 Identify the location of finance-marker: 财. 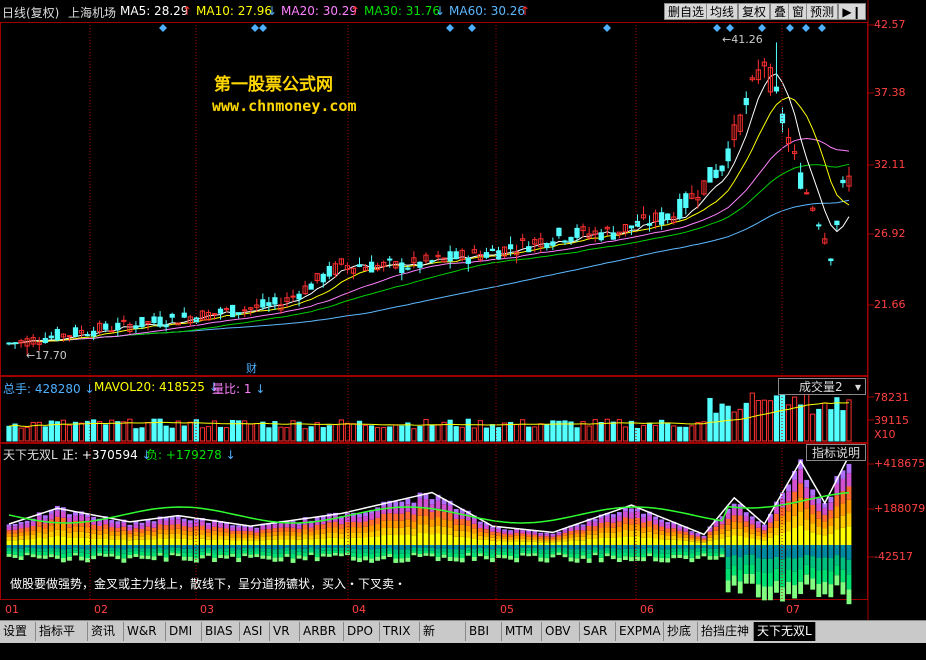
(251, 368).